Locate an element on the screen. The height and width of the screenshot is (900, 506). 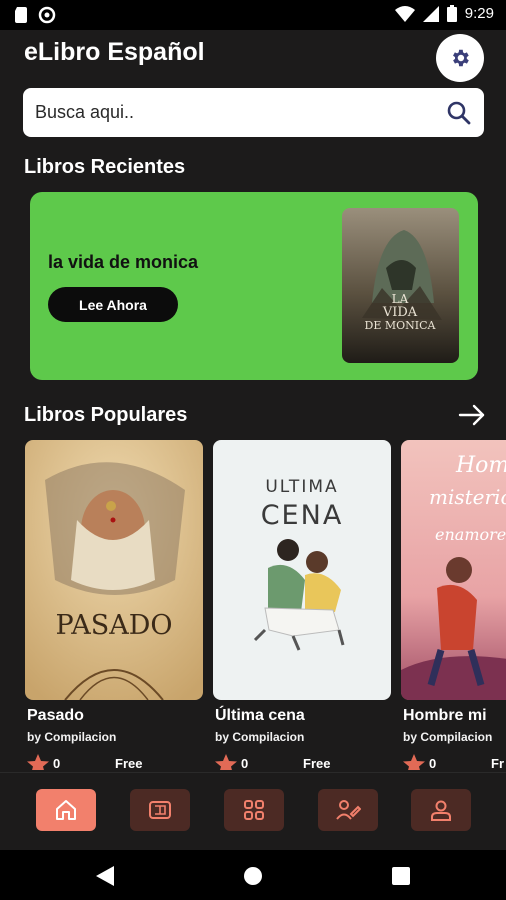
sync-icon is located at coordinates (47, 15).